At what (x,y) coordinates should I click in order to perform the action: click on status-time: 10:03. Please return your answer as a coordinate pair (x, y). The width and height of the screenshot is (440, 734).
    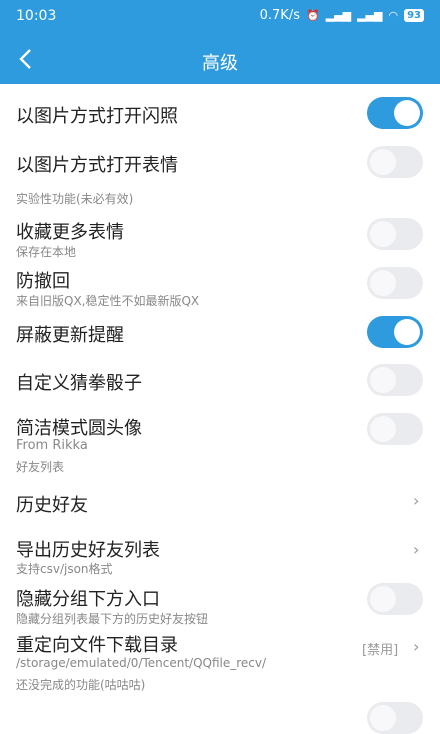
    Looking at the image, I should click on (36, 16).